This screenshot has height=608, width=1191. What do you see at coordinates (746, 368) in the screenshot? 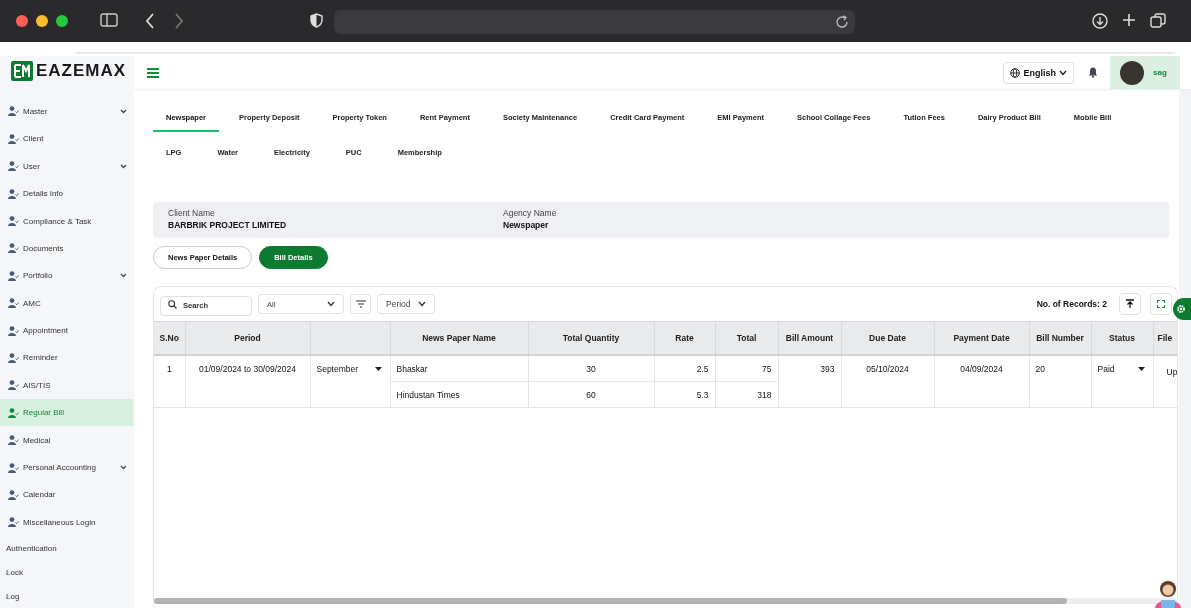
I see `table-cell: 75` at bounding box center [746, 368].